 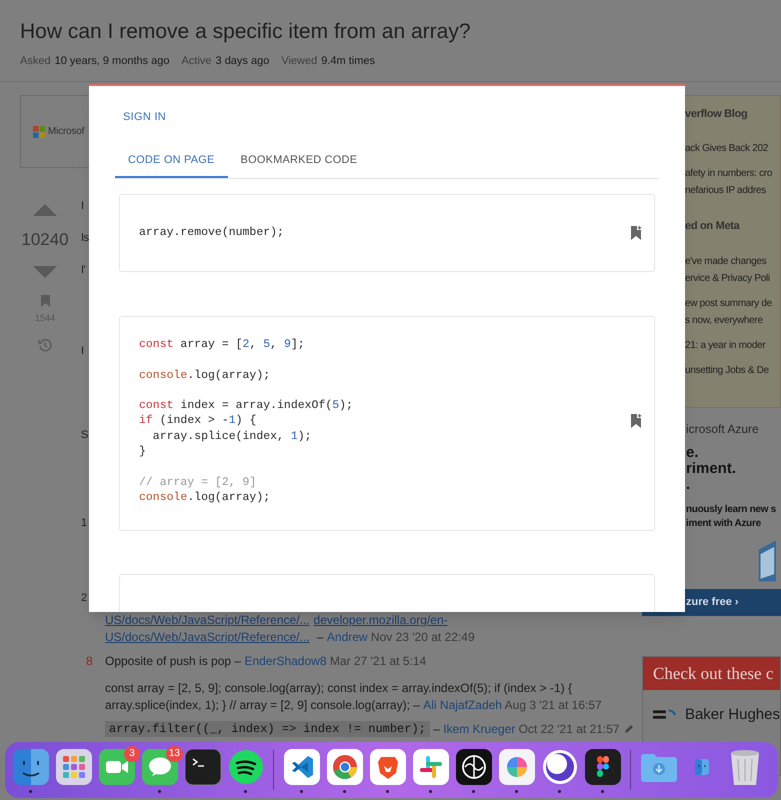 I want to click on user-link: Ali NajafZadeh, so click(x=462, y=705).